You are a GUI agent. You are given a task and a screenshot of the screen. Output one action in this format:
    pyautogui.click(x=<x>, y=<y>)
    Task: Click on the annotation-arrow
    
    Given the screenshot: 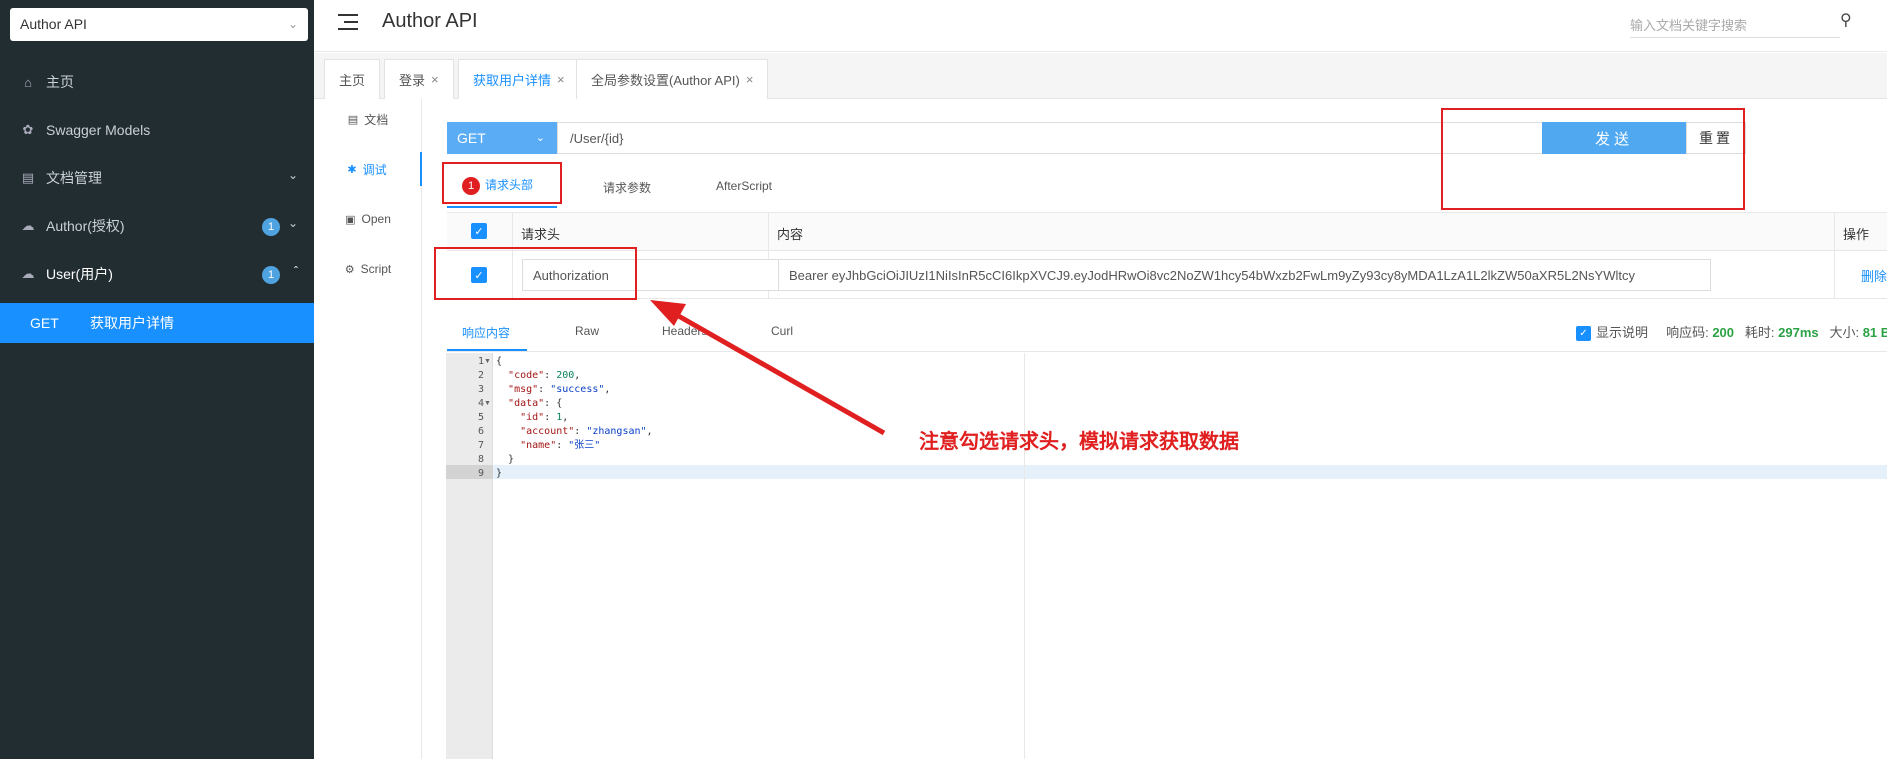 What is the action you would take?
    pyautogui.click(x=768, y=368)
    